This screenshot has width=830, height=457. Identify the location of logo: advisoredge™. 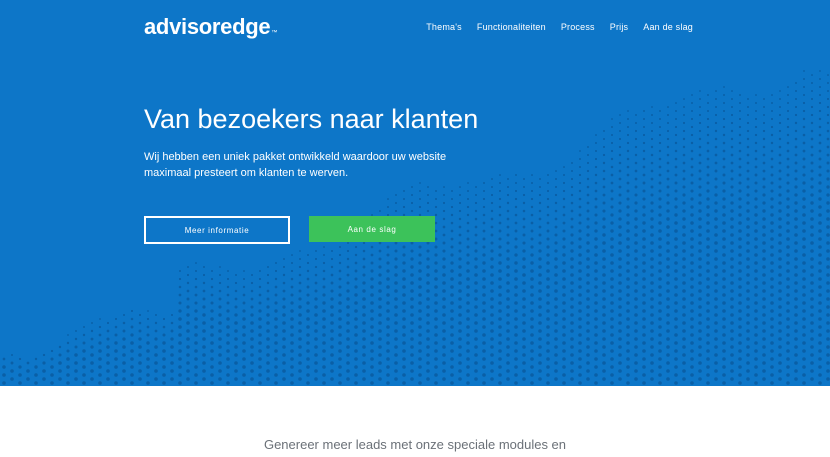
(210, 27).